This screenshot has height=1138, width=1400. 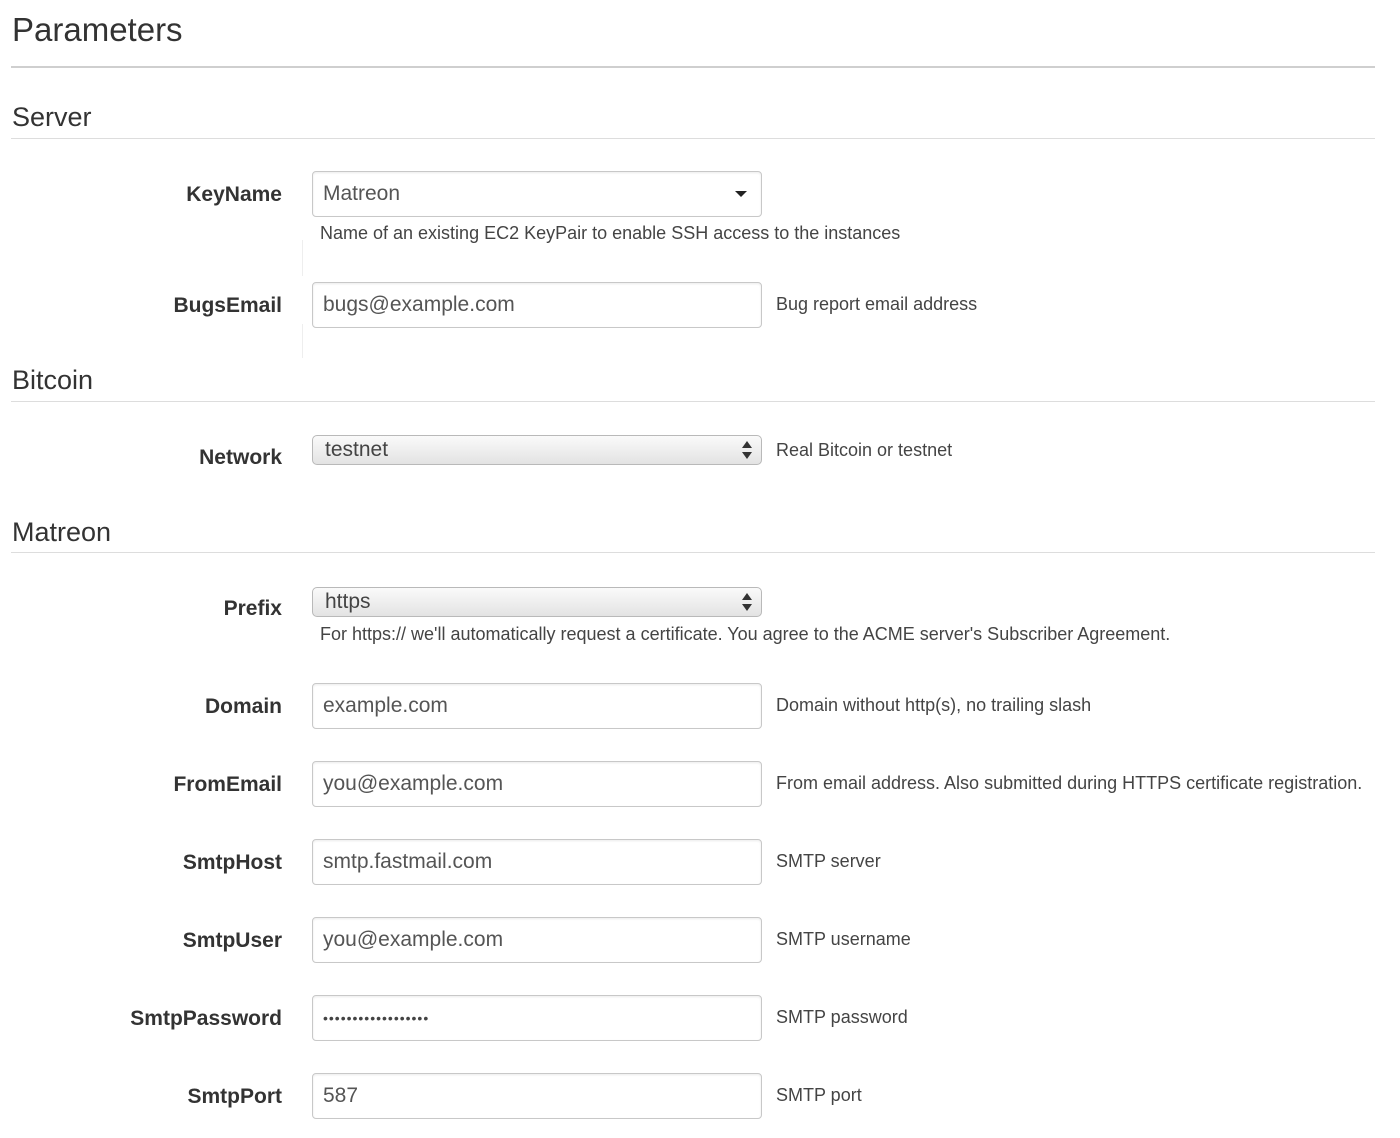 What do you see at coordinates (206, 1018) in the screenshot?
I see `smtppassword-label: SmtpPassword` at bounding box center [206, 1018].